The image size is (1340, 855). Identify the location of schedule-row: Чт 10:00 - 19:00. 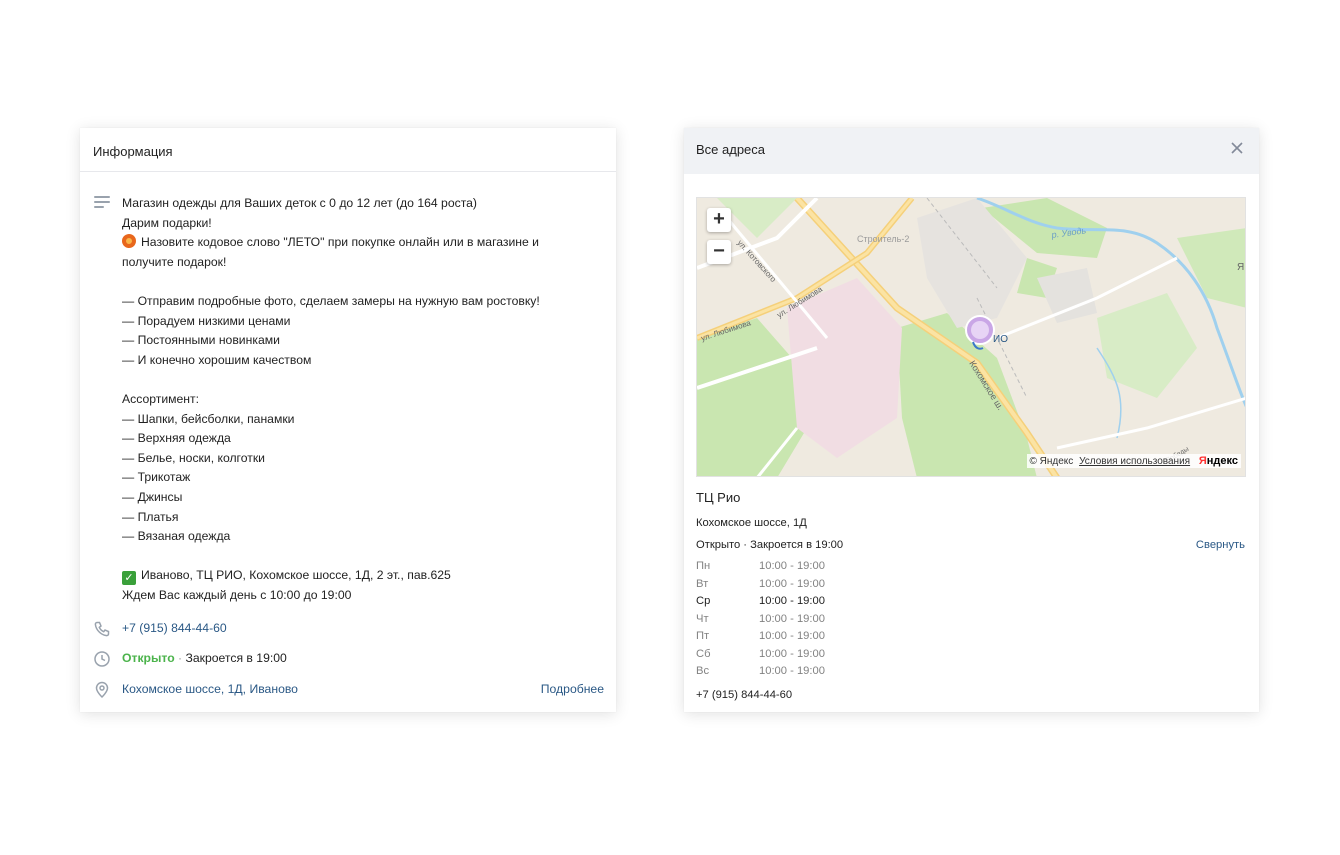
(760, 618).